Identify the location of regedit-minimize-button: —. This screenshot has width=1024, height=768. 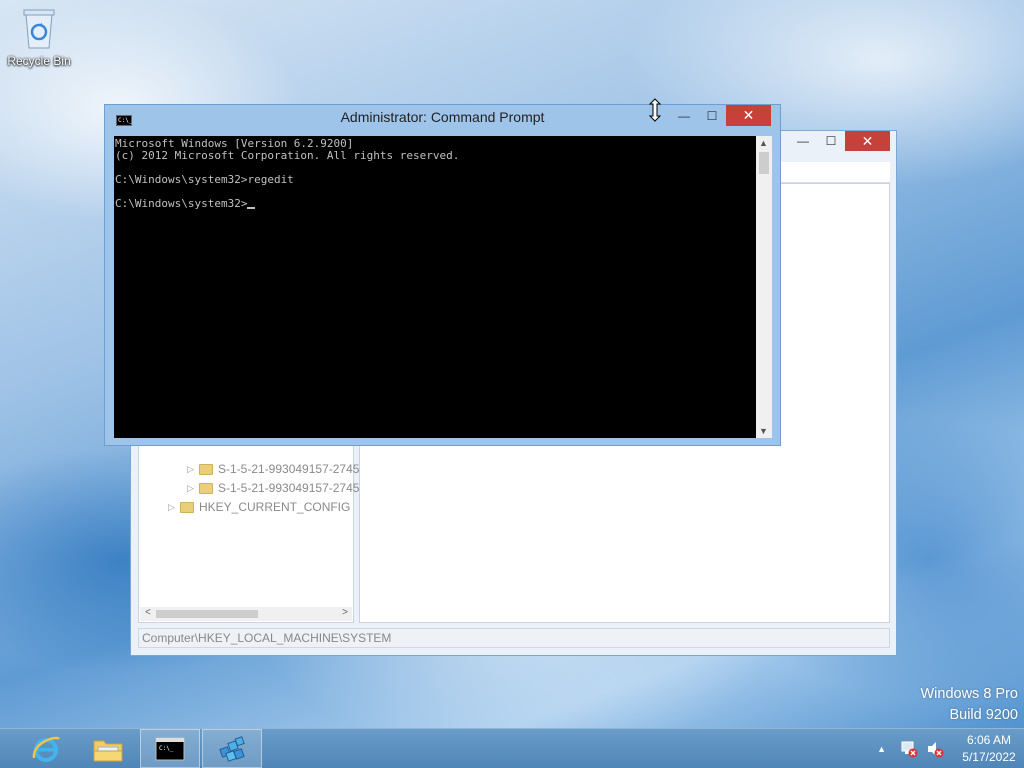
(803, 141).